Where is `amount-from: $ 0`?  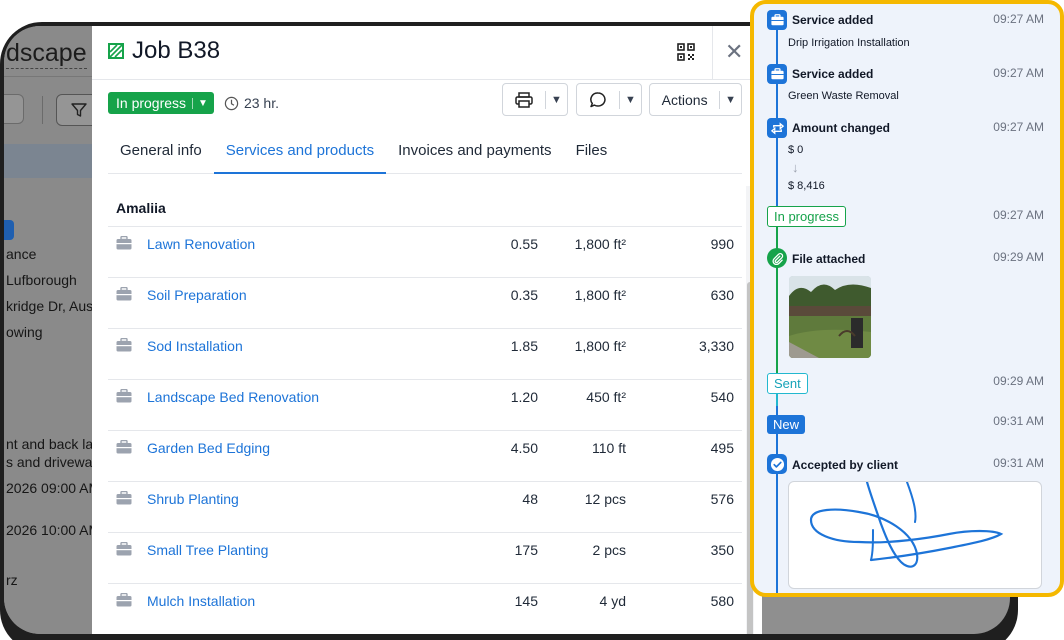
amount-from: $ 0 is located at coordinates (796, 150).